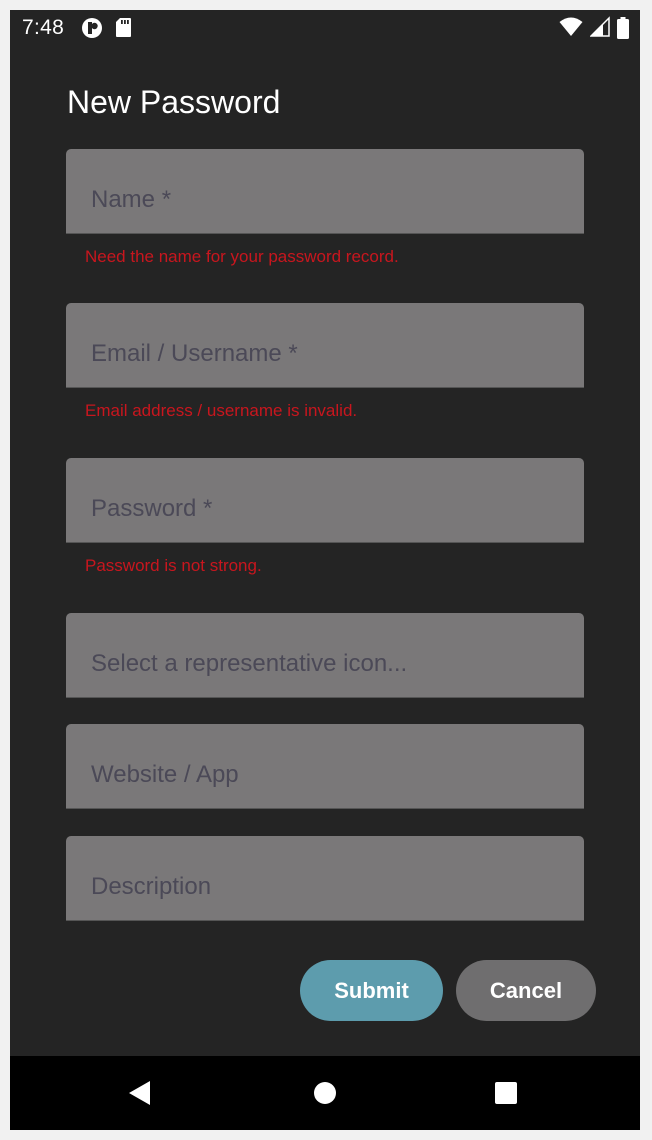 This screenshot has width=652, height=1140. What do you see at coordinates (92, 28) in the screenshot?
I see `app-notification-icon` at bounding box center [92, 28].